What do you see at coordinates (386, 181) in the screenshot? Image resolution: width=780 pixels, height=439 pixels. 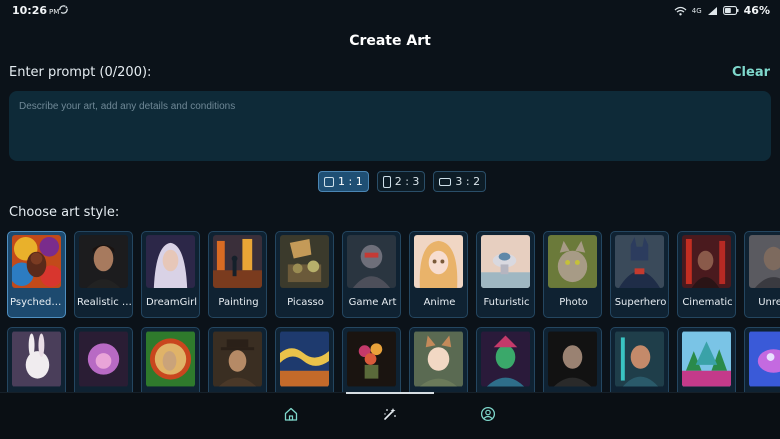 I see `portrait-icon` at bounding box center [386, 181].